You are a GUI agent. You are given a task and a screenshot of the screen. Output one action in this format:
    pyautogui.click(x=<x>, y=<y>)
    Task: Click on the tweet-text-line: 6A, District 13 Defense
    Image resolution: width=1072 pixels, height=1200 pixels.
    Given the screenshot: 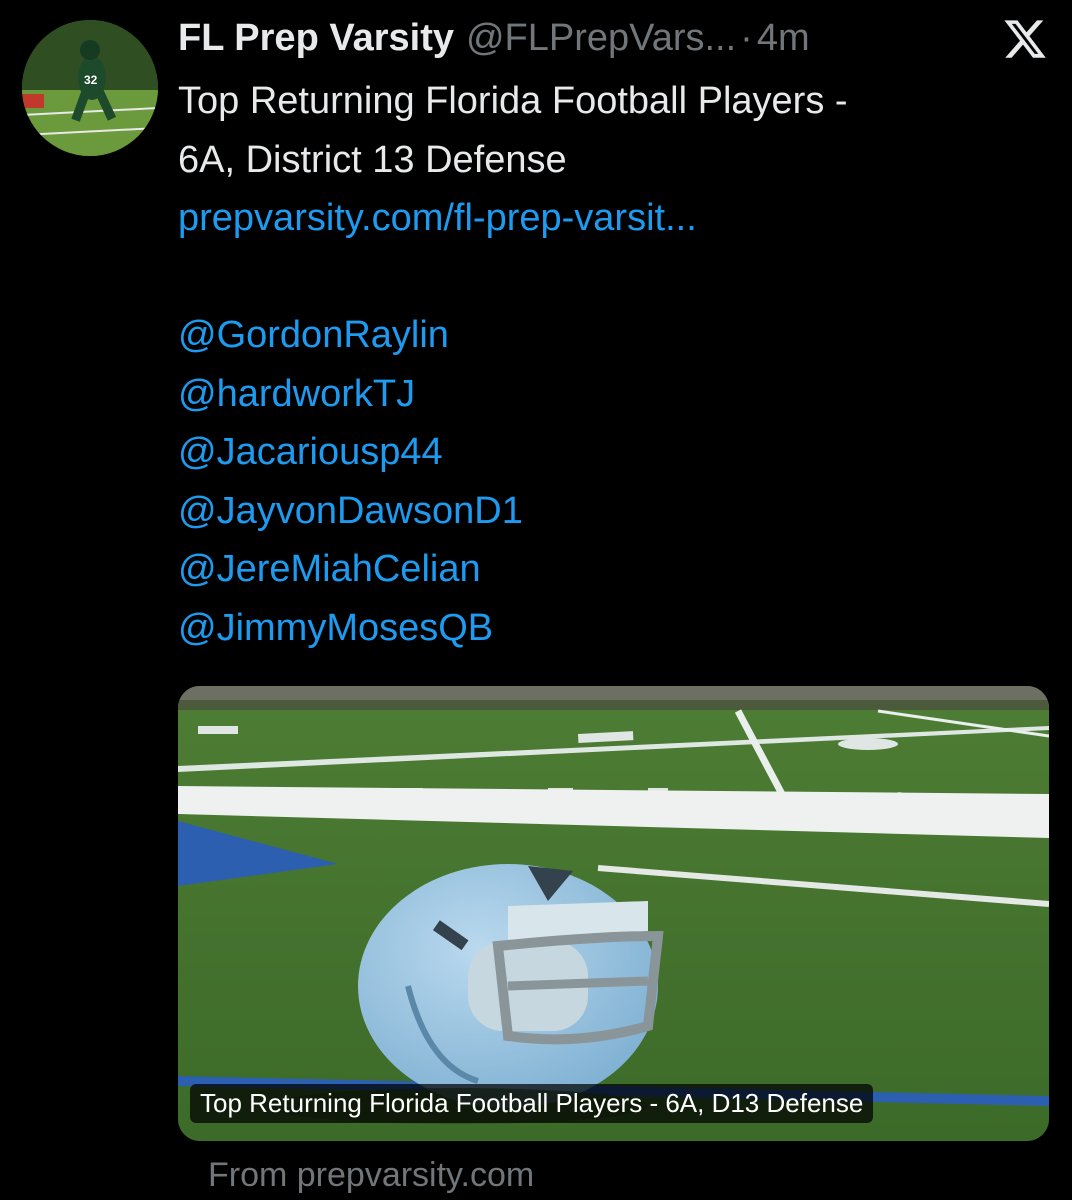 What is the action you would take?
    pyautogui.click(x=372, y=159)
    